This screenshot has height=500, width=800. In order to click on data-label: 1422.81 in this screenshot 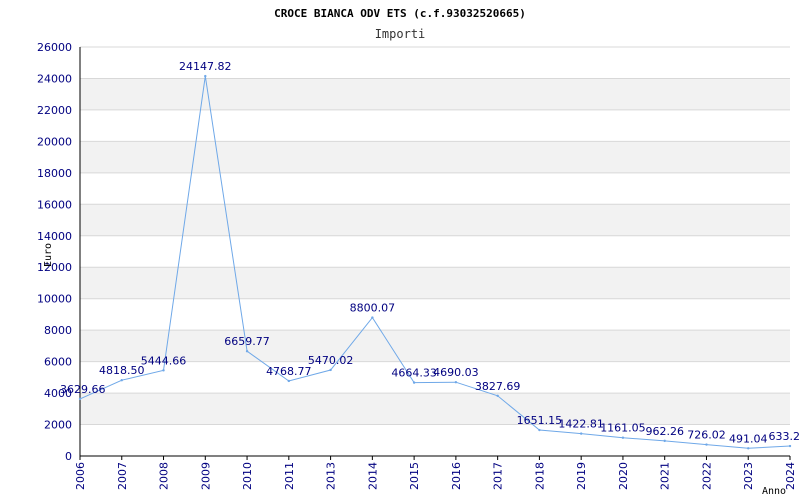, I will do `click(581, 424)`.